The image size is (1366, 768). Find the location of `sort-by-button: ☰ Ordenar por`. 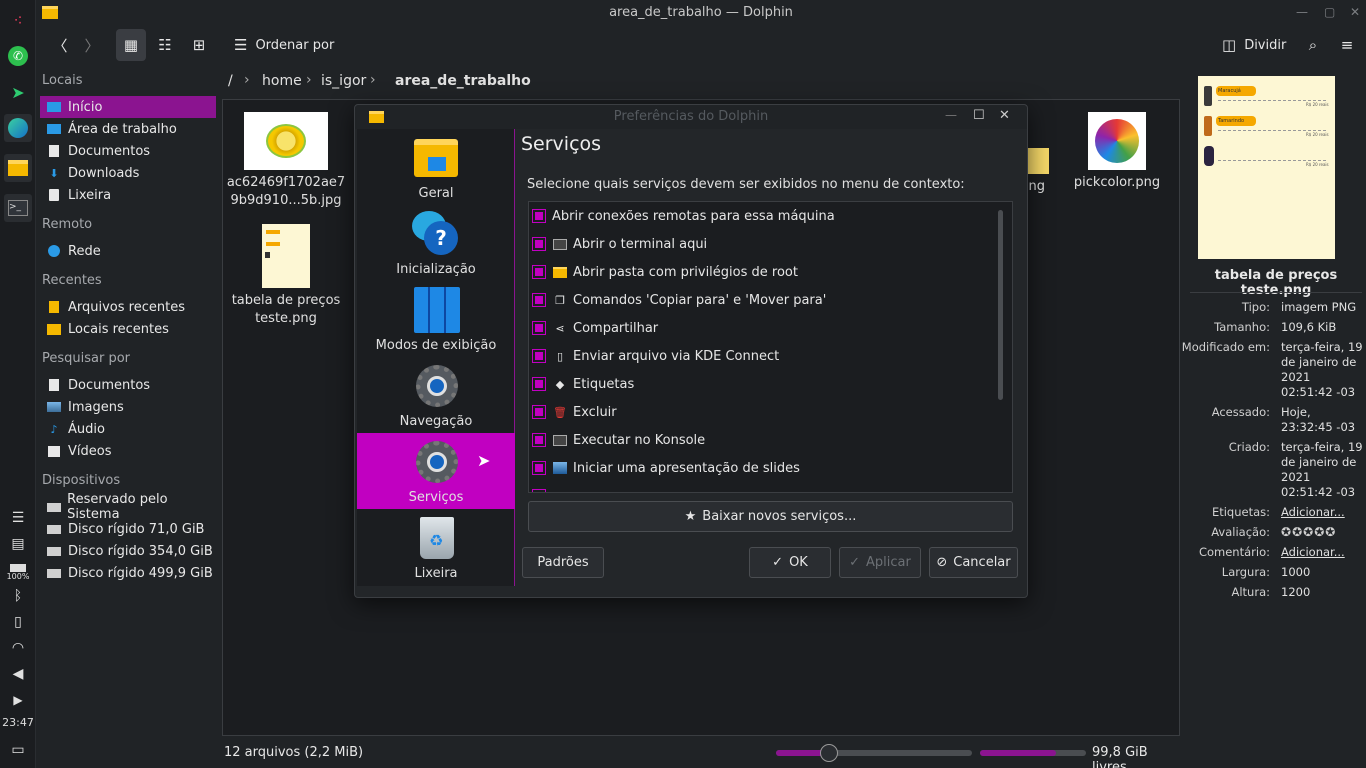

sort-by-button: ☰ Ordenar por is located at coordinates (284, 45).